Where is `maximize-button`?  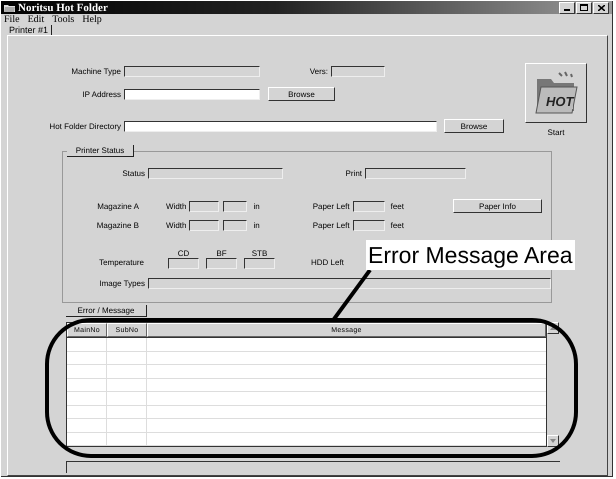
maximize-button is located at coordinates (584, 8).